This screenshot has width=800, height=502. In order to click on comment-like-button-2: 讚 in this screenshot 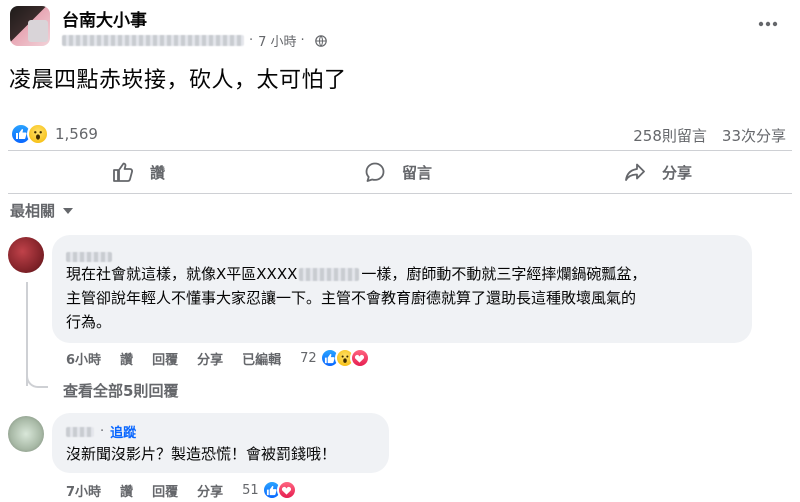, I will do `click(126, 490)`.